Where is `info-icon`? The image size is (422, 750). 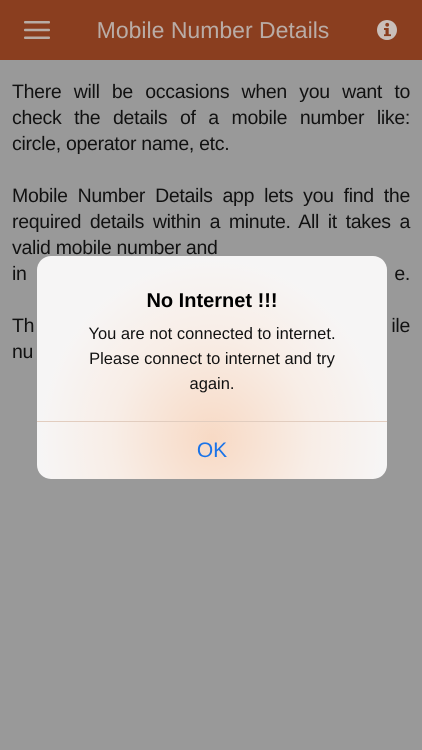
info-icon is located at coordinates (387, 30).